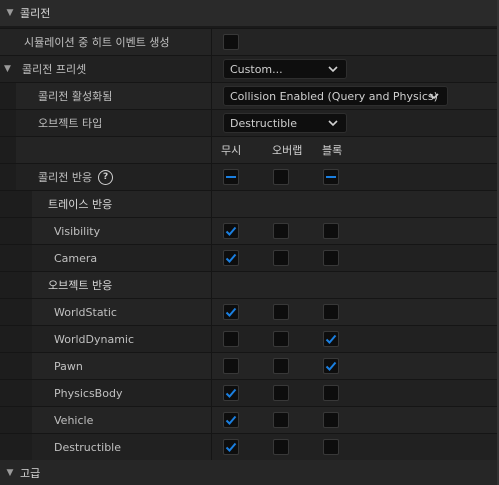 This screenshot has width=499, height=485. I want to click on sim-hit-events-label: 시뮬레이션 중 히트 이벤트 생성, so click(97, 42).